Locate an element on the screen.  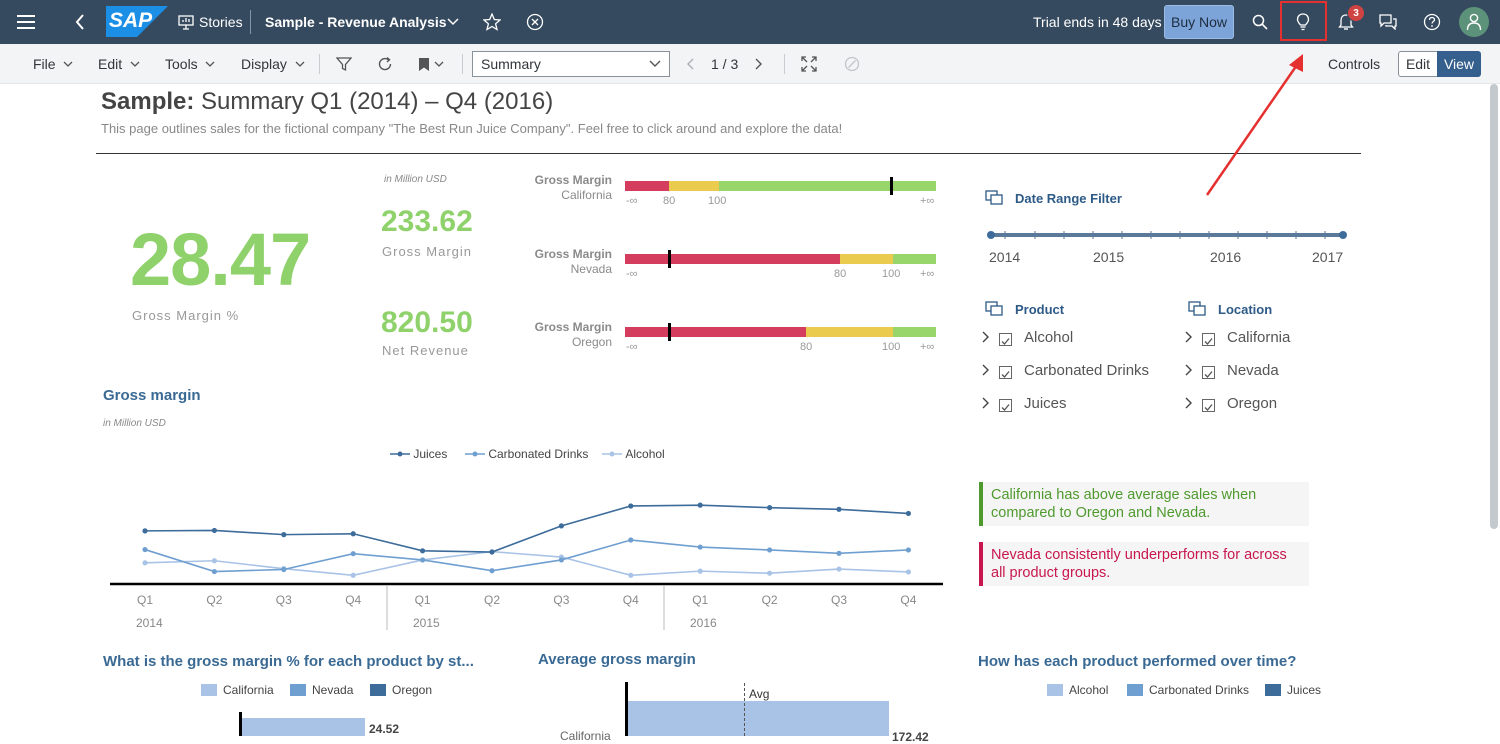
buy-now-button: Buy Now is located at coordinates (1199, 22).